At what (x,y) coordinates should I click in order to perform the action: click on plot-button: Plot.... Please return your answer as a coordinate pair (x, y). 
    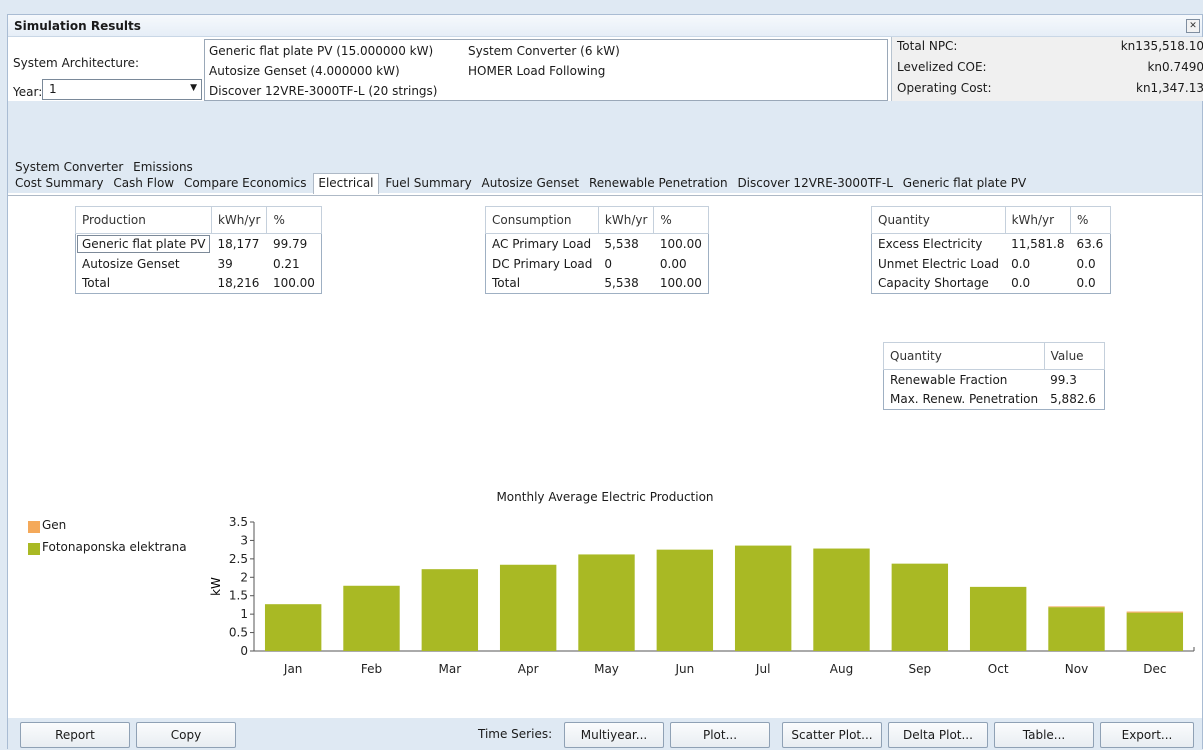
    Looking at the image, I should click on (720, 735).